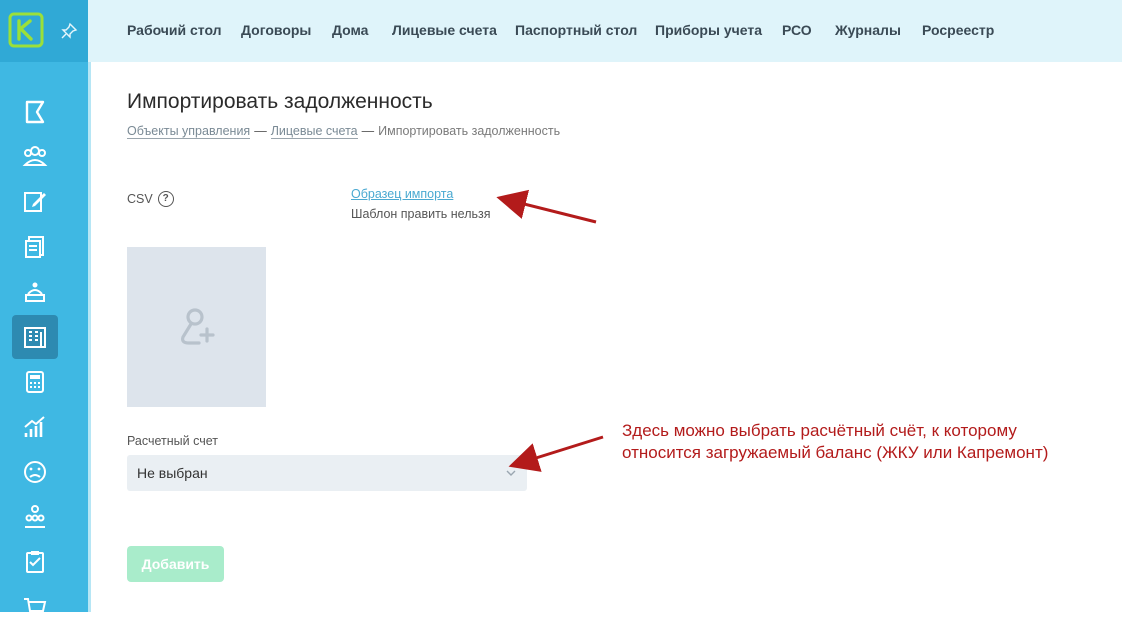 The height and width of the screenshot is (629, 1122). What do you see at coordinates (165, 199) in the screenshot?
I see `help-icon: ?` at bounding box center [165, 199].